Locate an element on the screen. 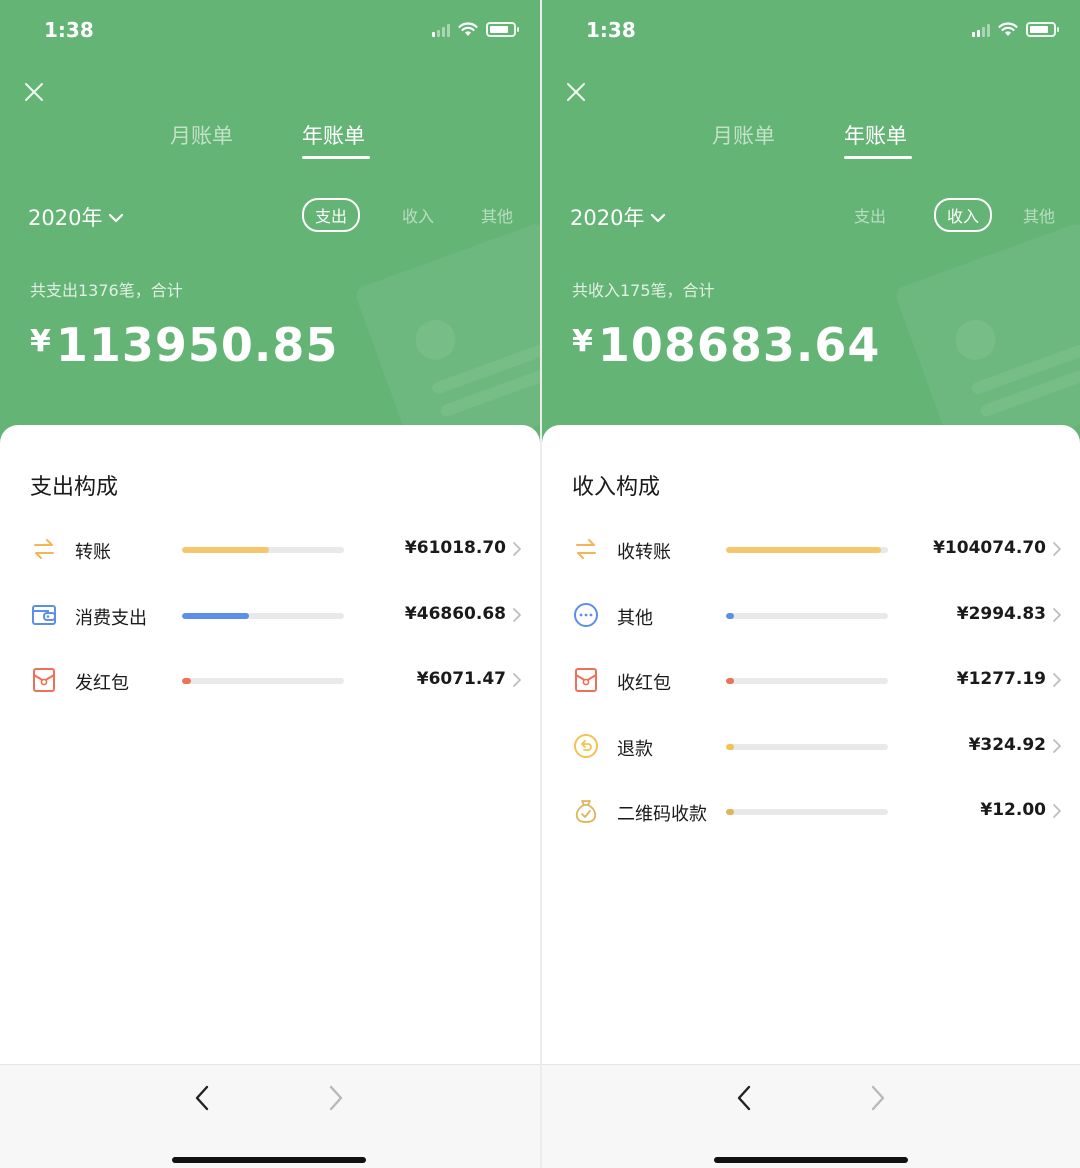 The height and width of the screenshot is (1168, 1080). row-amount: ¥6071.47 is located at coordinates (461, 679).